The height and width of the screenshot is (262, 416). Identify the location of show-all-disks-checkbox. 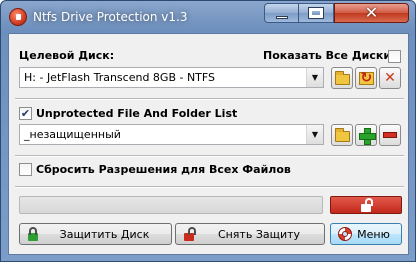
(394, 56).